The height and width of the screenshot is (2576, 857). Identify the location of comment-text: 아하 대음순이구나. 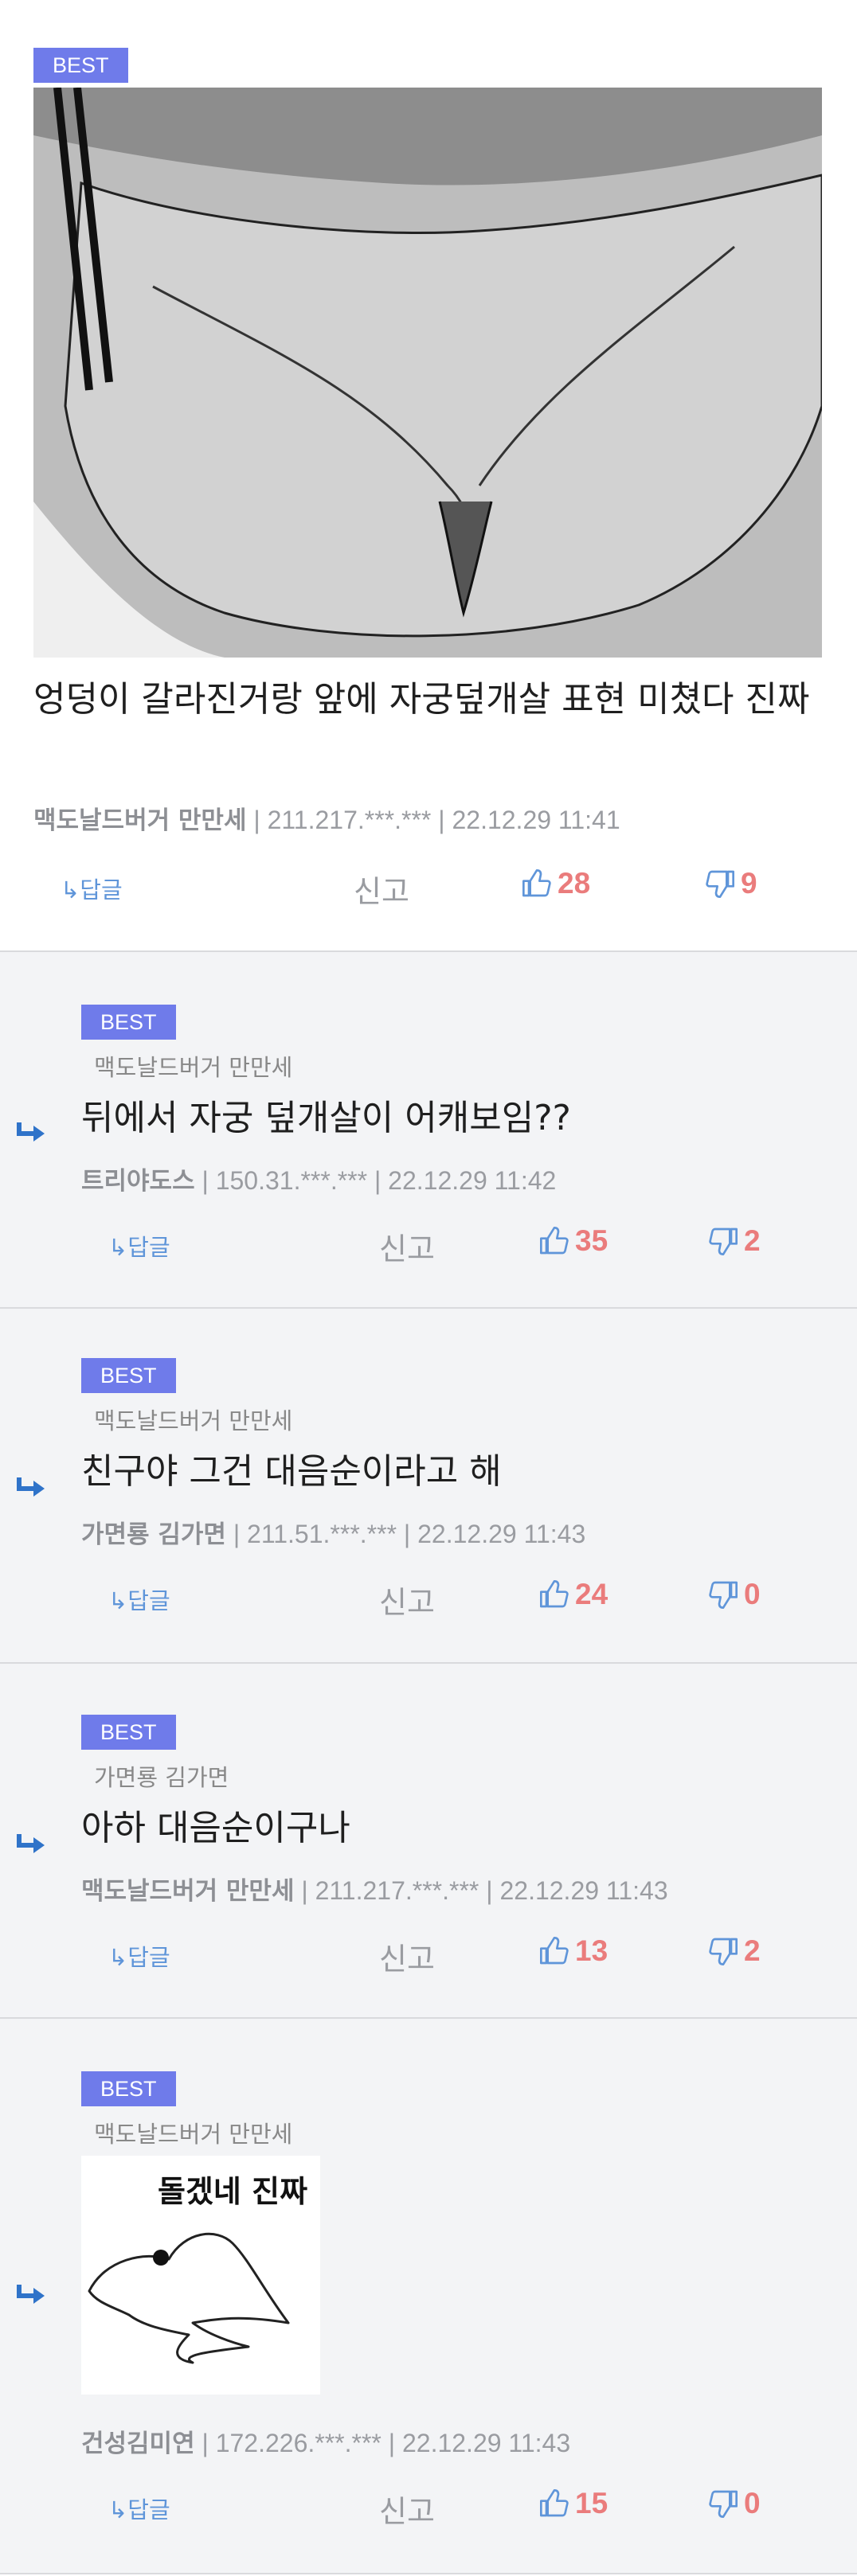
(215, 1828).